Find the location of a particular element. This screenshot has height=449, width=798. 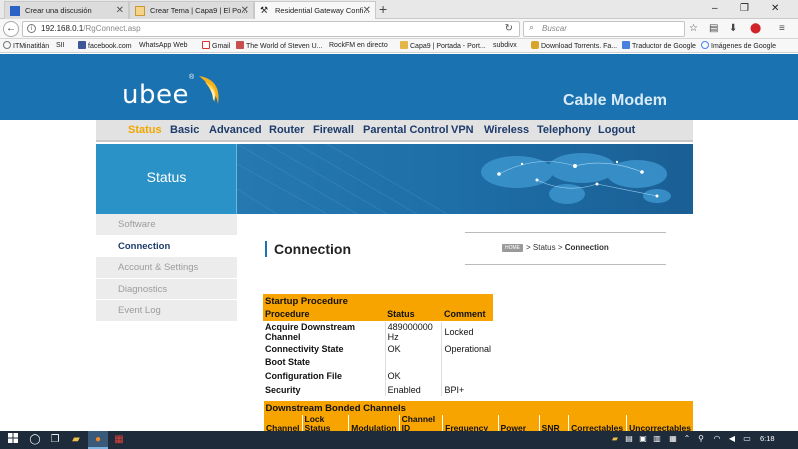

column-header: Procedure is located at coordinates (324, 314).